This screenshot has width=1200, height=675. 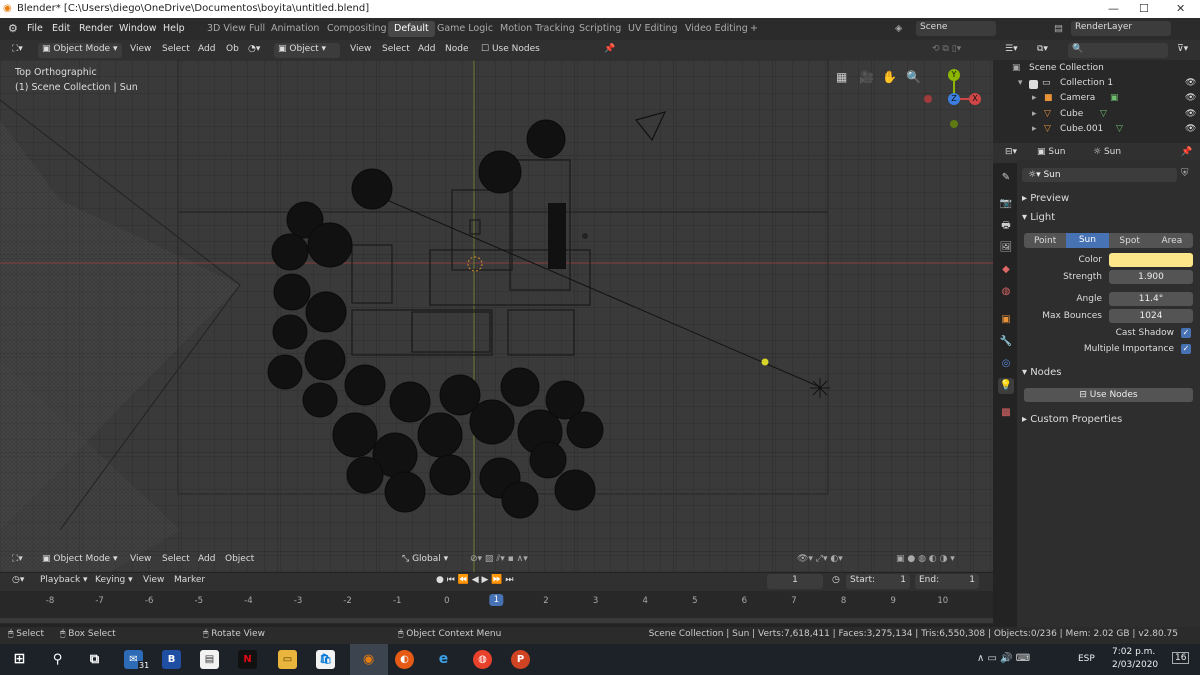 I want to click on header-menu-object: Ob, so click(x=232, y=50).